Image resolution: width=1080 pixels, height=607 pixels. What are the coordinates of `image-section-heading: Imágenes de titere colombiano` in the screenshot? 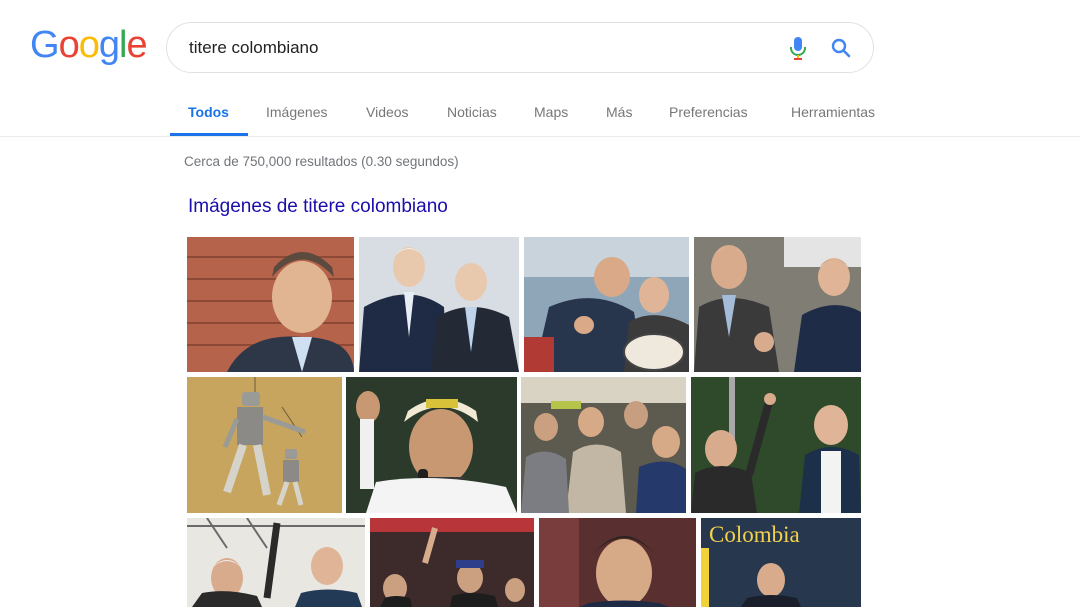 It's located at (318, 207).